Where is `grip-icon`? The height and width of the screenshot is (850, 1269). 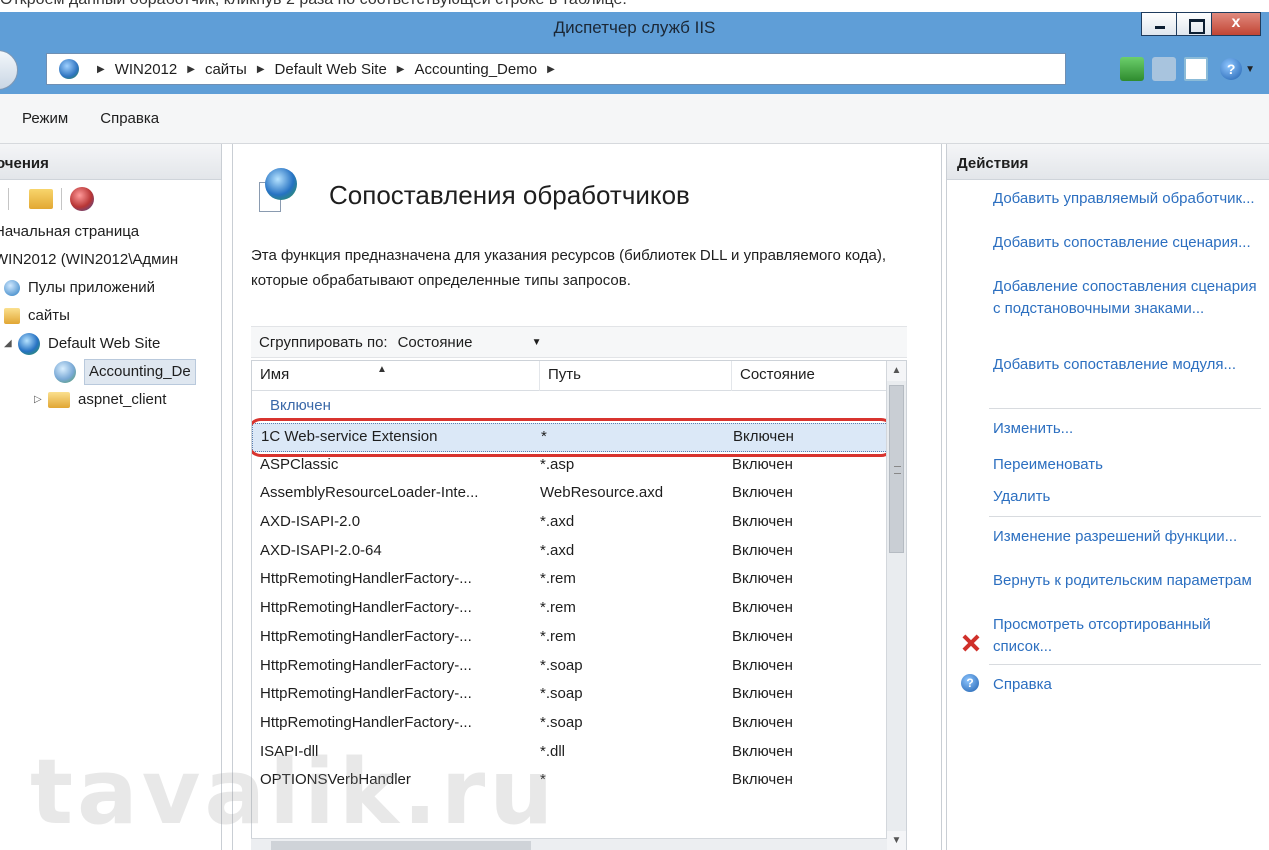 grip-icon is located at coordinates (897, 470).